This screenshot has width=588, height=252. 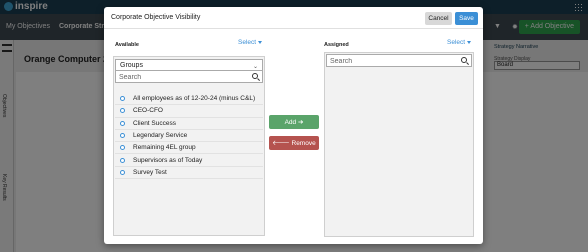 I want to click on list-item-label: CEO-CFO, so click(x=148, y=111).